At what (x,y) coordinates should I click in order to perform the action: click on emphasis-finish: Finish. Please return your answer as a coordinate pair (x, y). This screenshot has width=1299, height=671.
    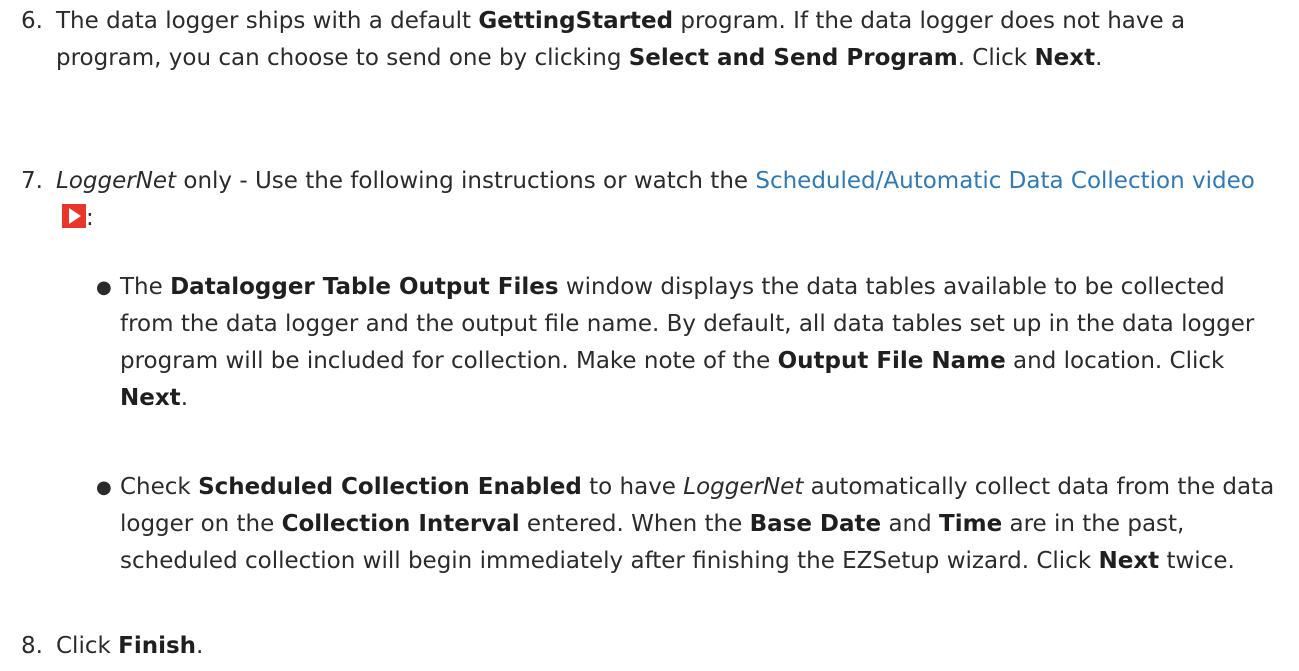
    Looking at the image, I should click on (157, 646).